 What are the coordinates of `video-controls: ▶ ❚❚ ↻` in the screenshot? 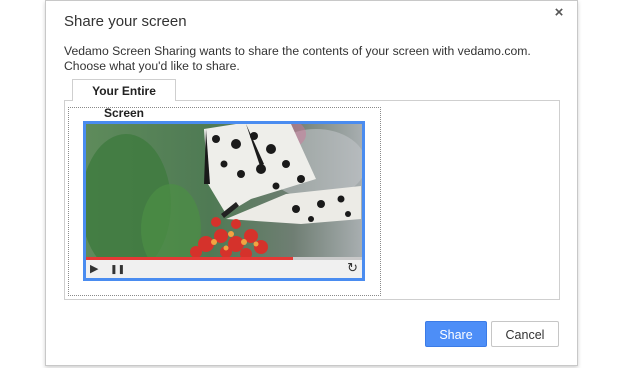 It's located at (224, 269).